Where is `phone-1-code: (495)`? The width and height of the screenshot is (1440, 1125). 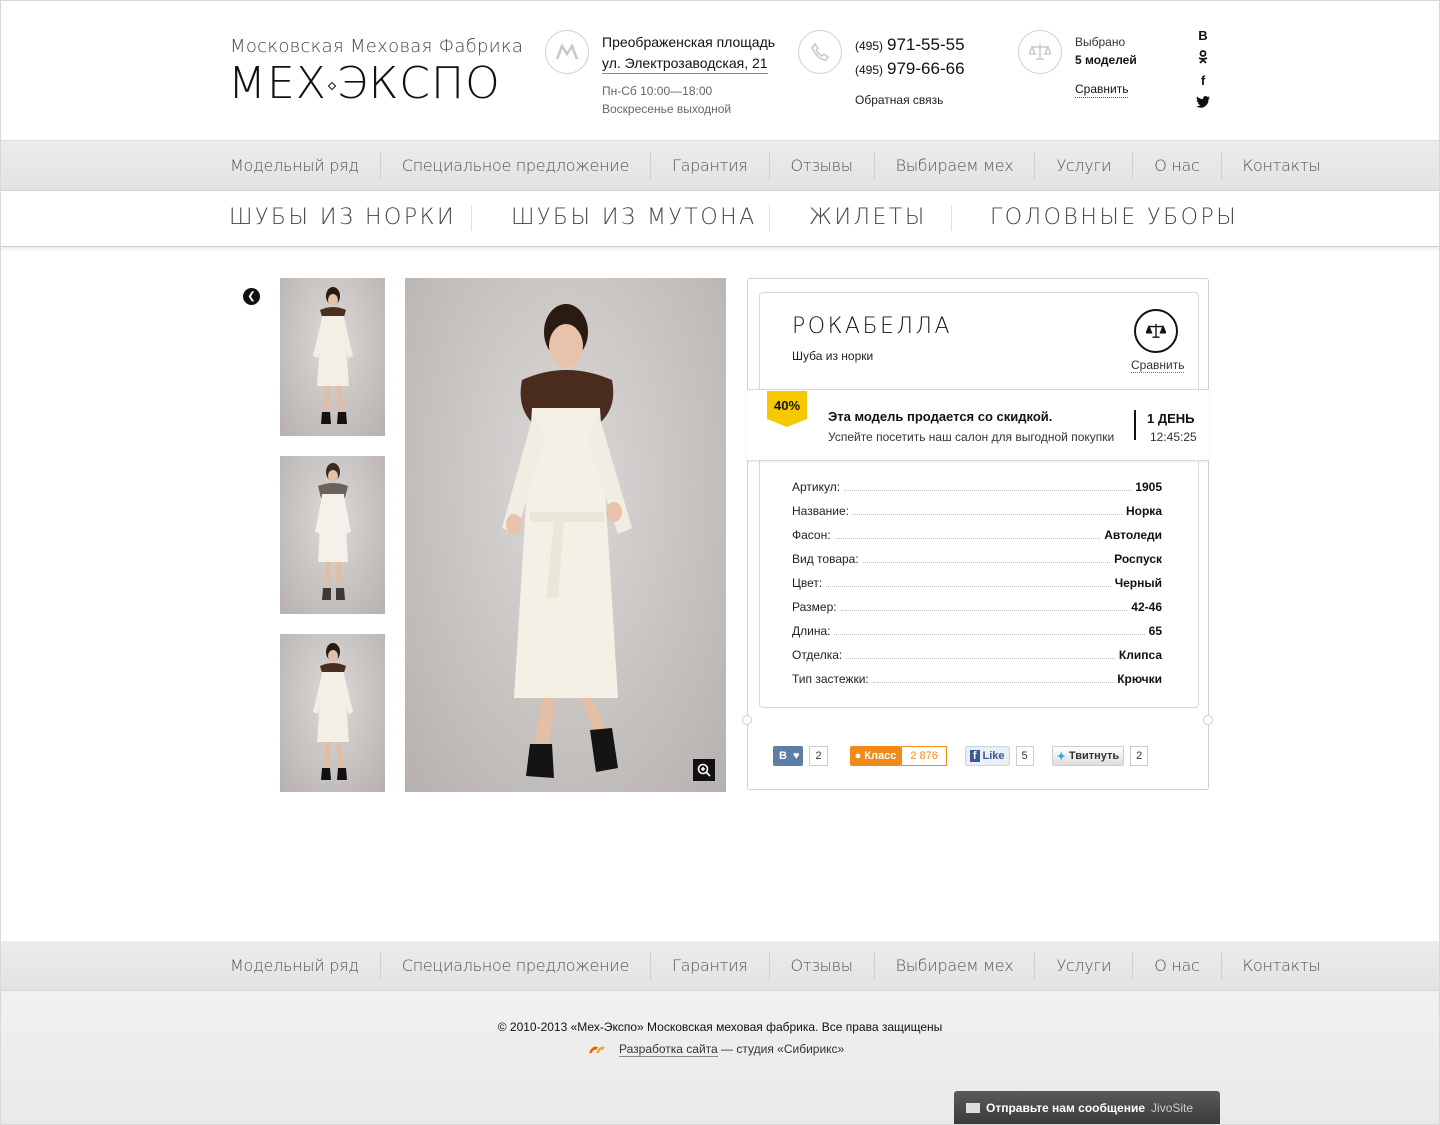 phone-1-code: (495) is located at coordinates (869, 46).